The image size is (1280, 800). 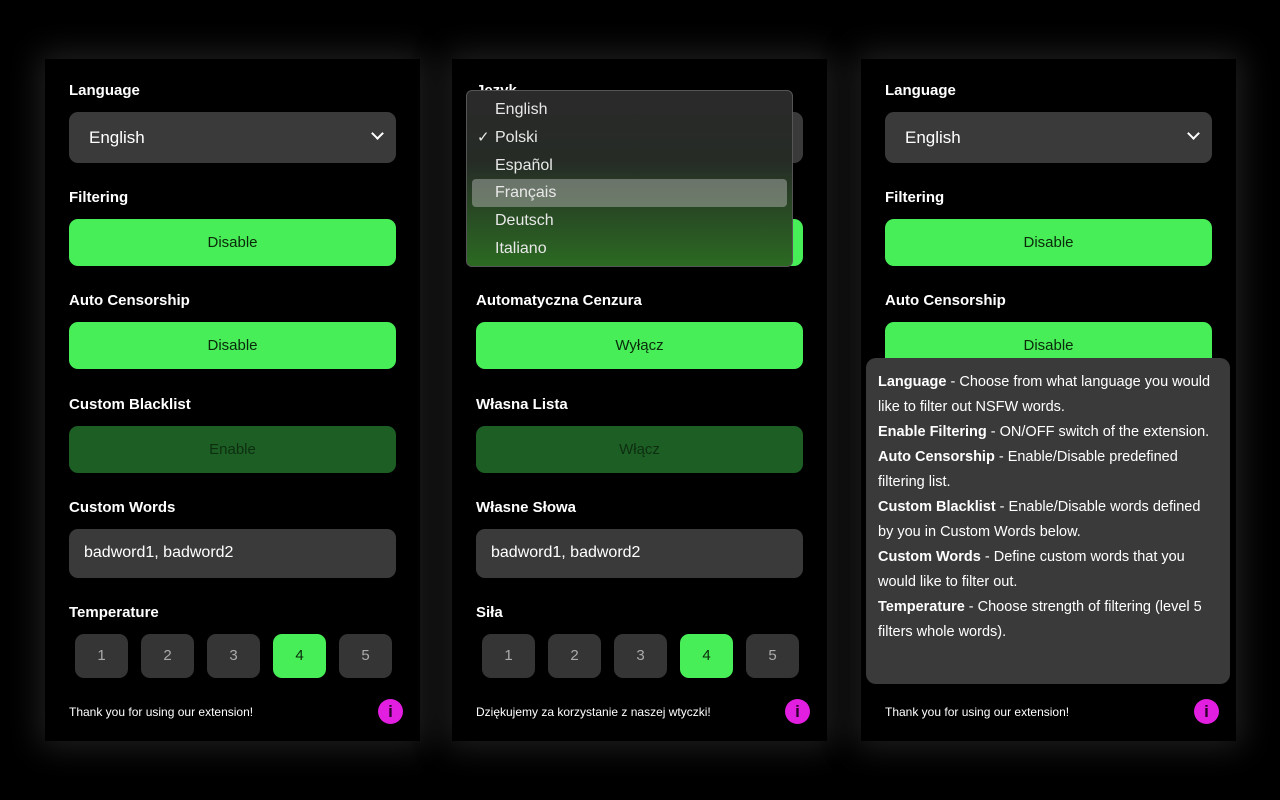 What do you see at coordinates (526, 507) in the screenshot?
I see `custom-words-label: Własne Słowa` at bounding box center [526, 507].